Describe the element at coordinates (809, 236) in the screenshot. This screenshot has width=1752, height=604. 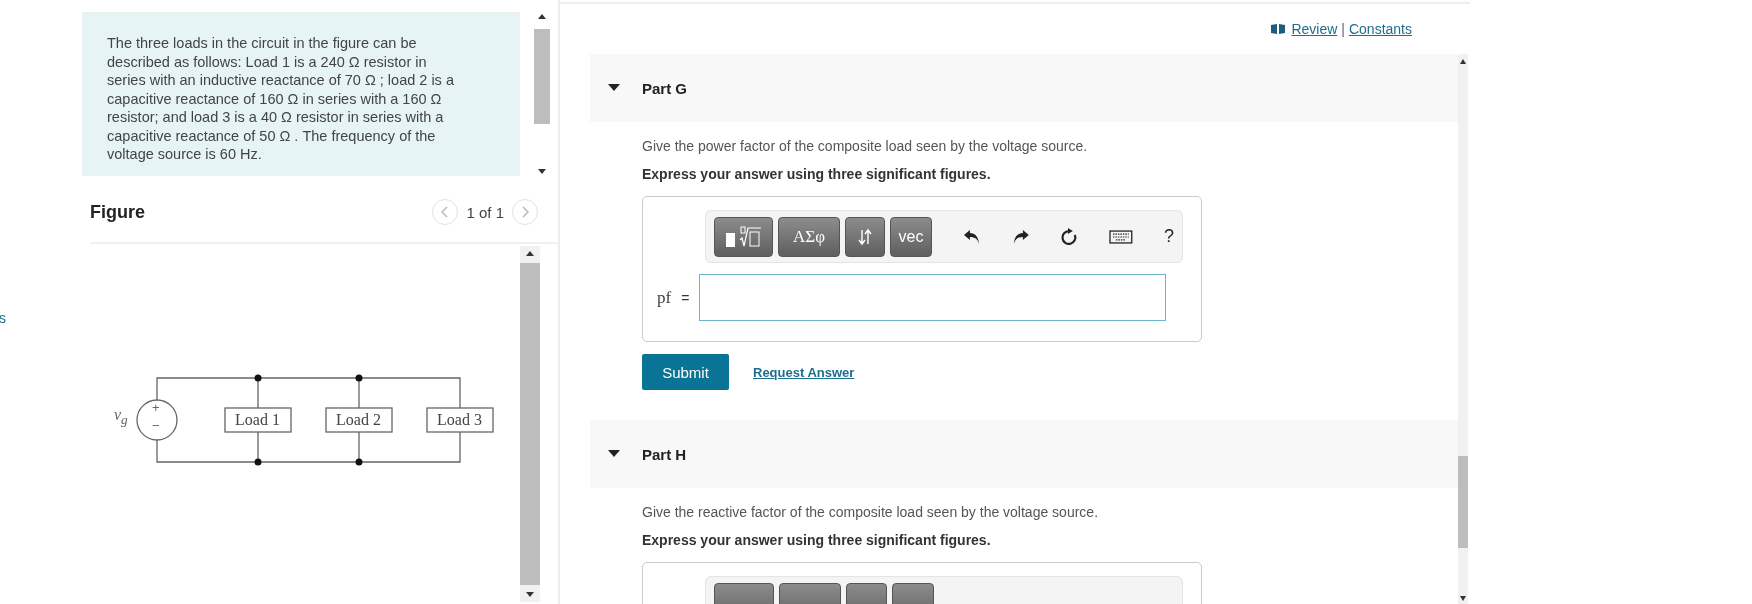
I see `greek-button: ΑΣφ` at that location.